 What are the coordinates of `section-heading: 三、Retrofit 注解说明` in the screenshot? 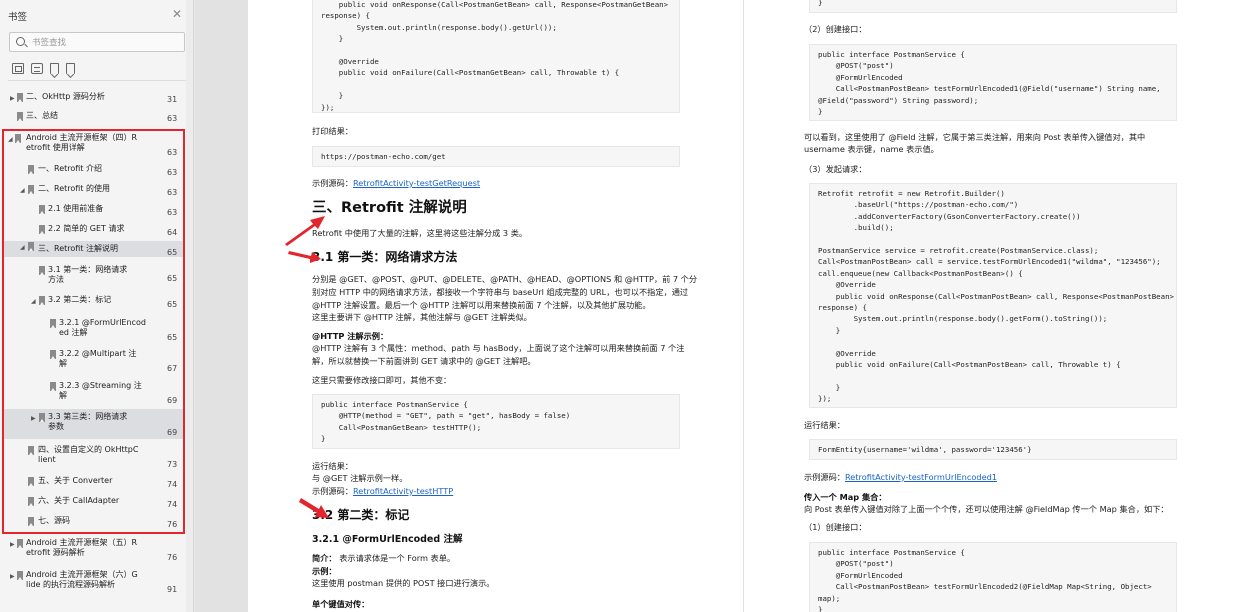 It's located at (389, 208).